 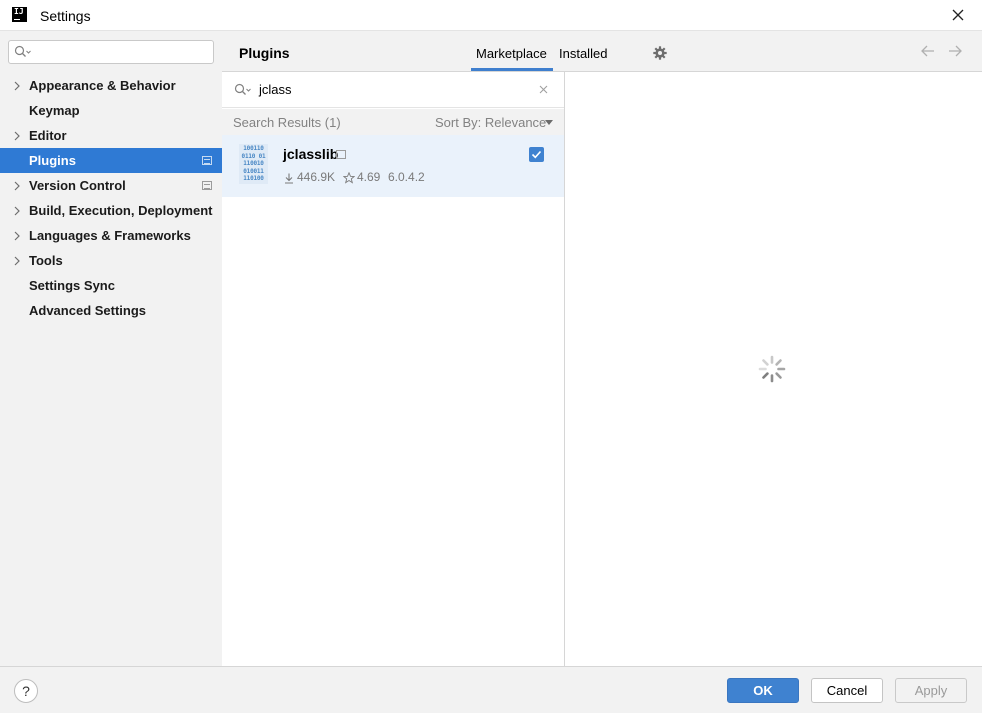 What do you see at coordinates (763, 690) in the screenshot?
I see `ok-button: OK` at bounding box center [763, 690].